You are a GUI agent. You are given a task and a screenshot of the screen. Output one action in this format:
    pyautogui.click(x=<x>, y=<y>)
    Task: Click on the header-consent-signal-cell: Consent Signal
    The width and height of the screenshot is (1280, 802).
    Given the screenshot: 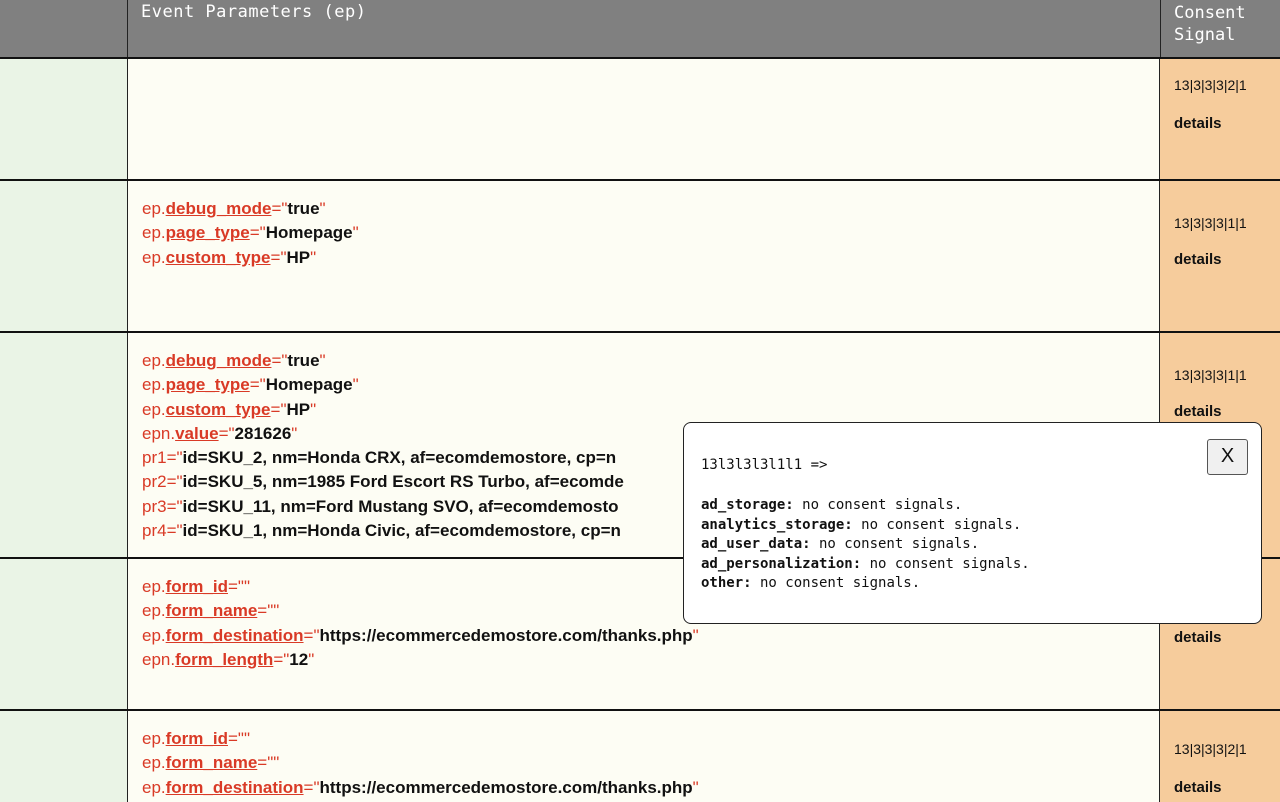 What is the action you would take?
    pyautogui.click(x=1220, y=28)
    